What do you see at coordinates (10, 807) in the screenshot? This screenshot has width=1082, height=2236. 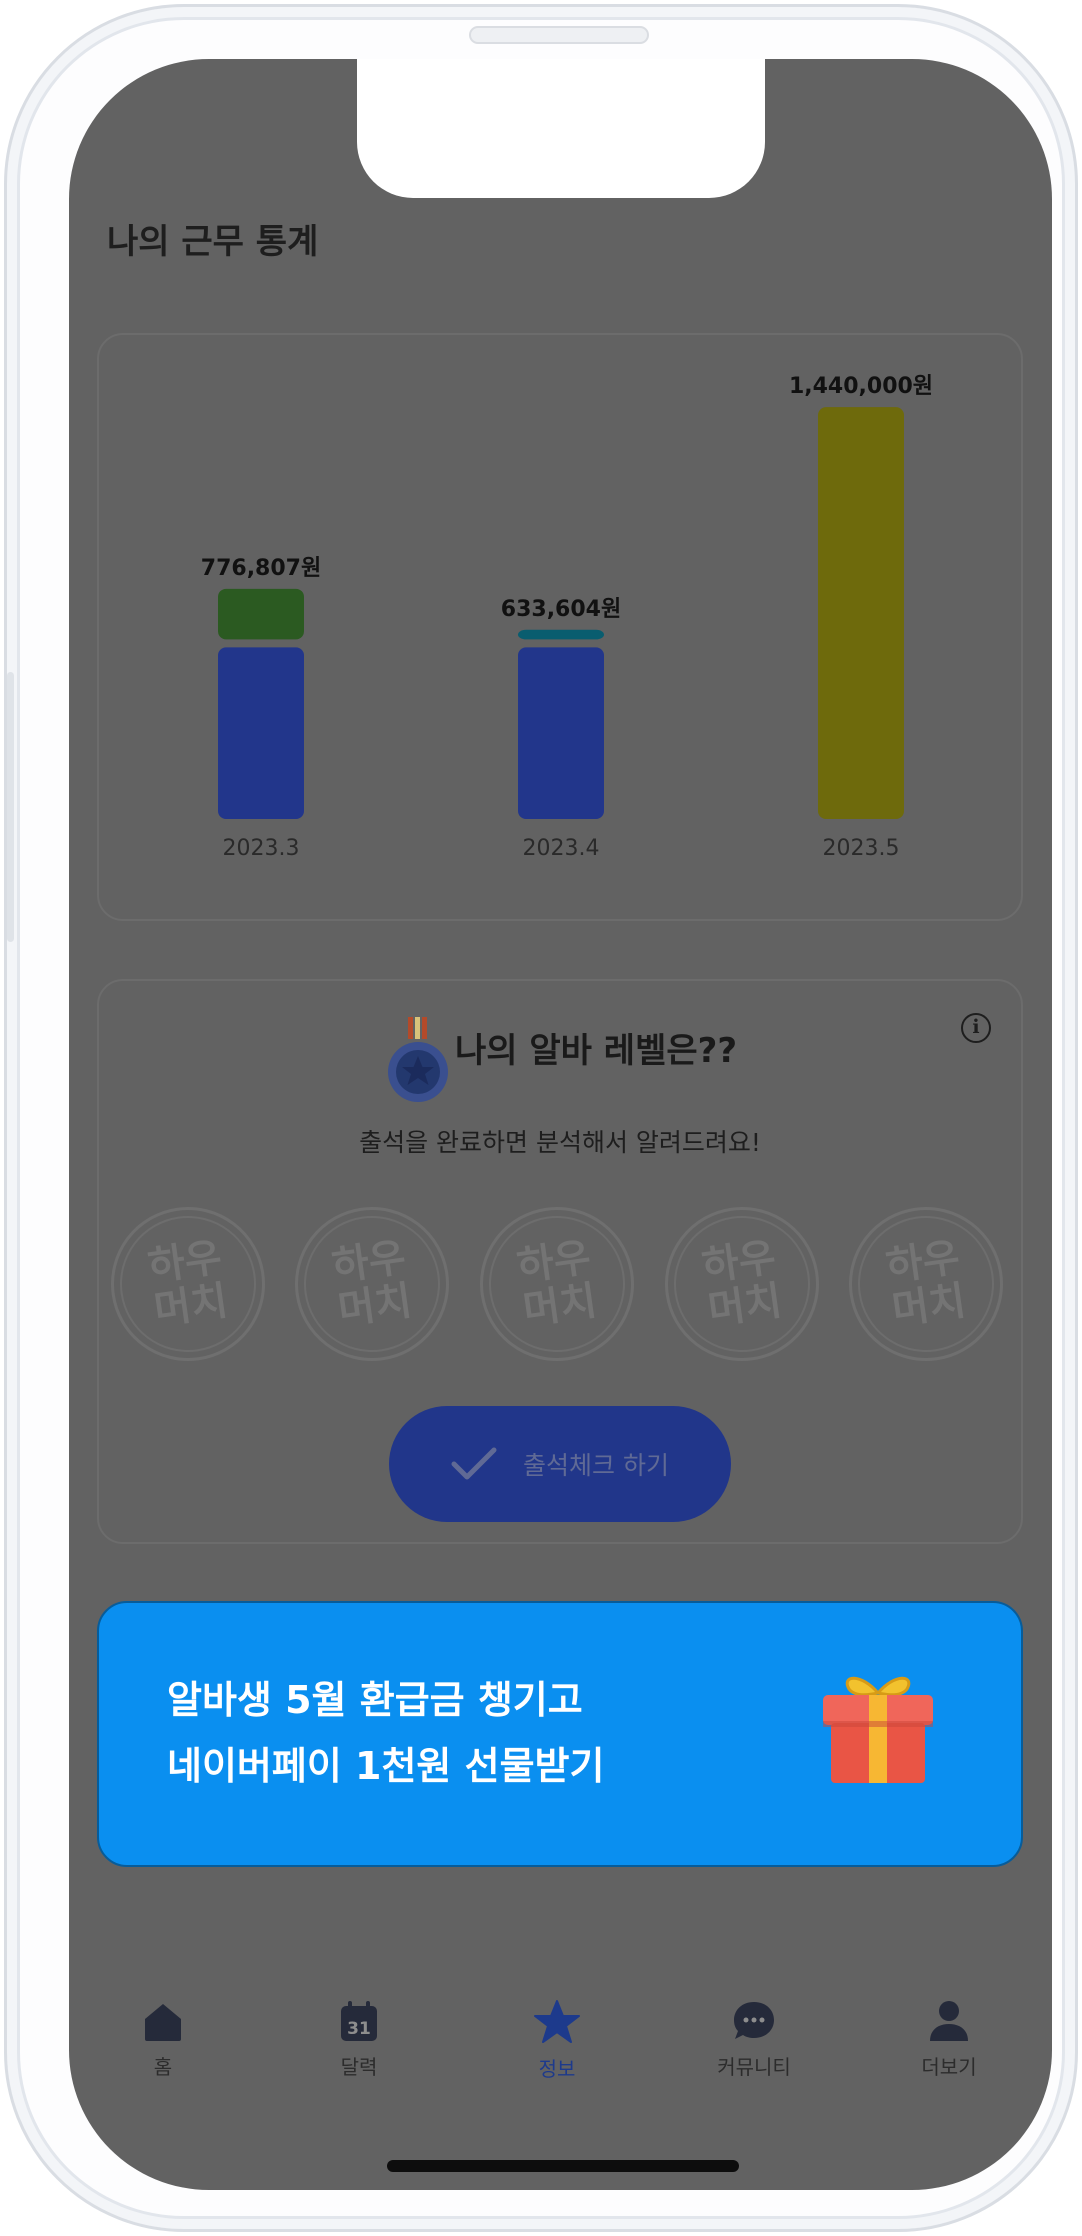 I see `side-button` at bounding box center [10, 807].